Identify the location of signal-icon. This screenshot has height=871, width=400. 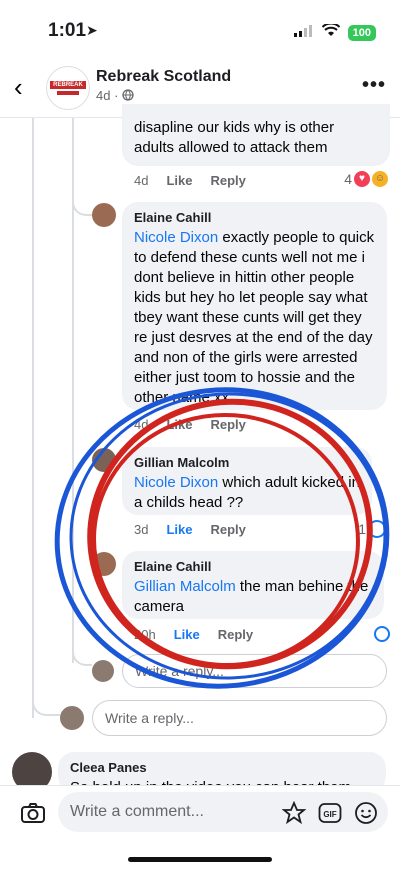
(303, 33).